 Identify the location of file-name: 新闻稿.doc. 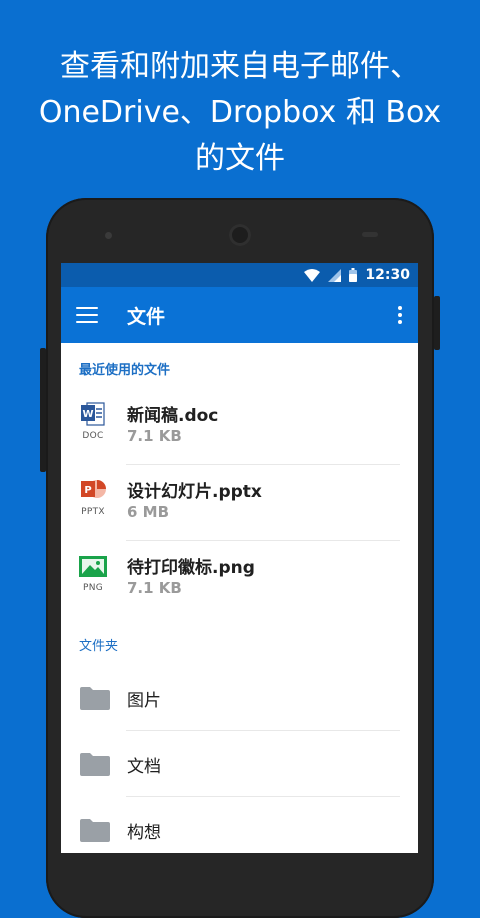
(173, 416).